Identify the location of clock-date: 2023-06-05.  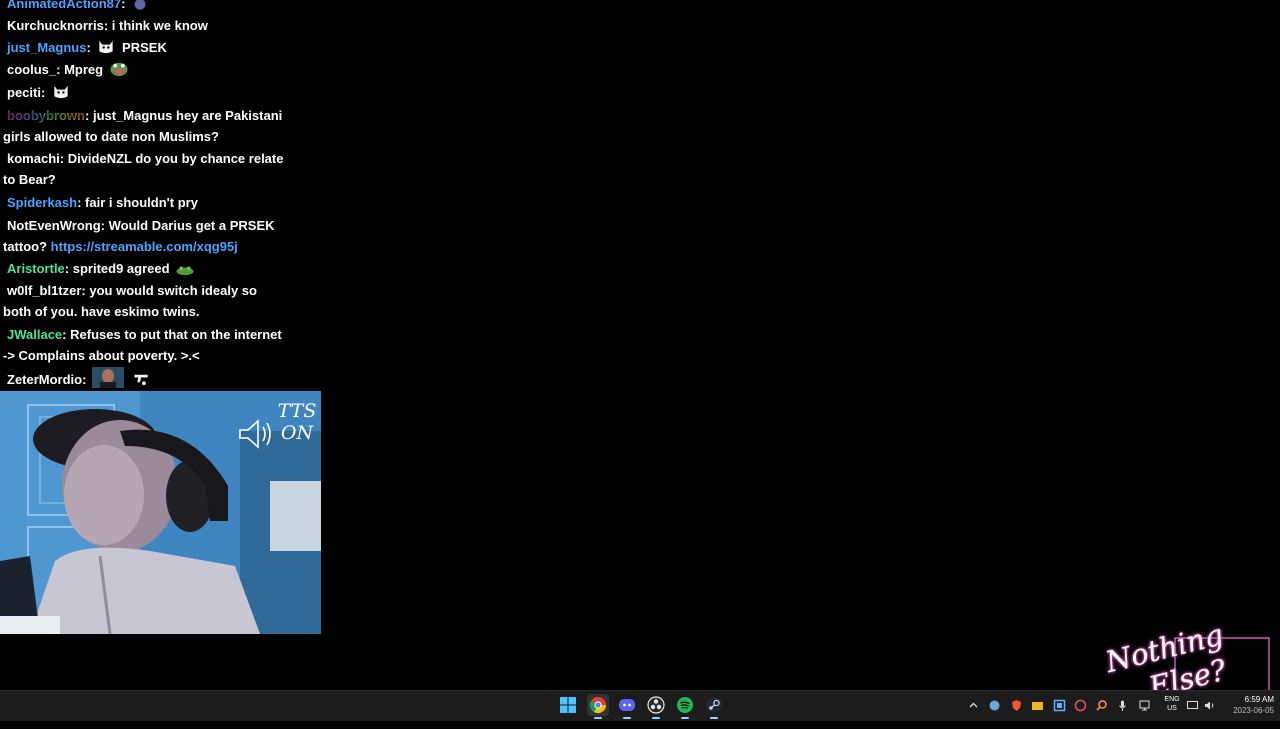
(1253, 710).